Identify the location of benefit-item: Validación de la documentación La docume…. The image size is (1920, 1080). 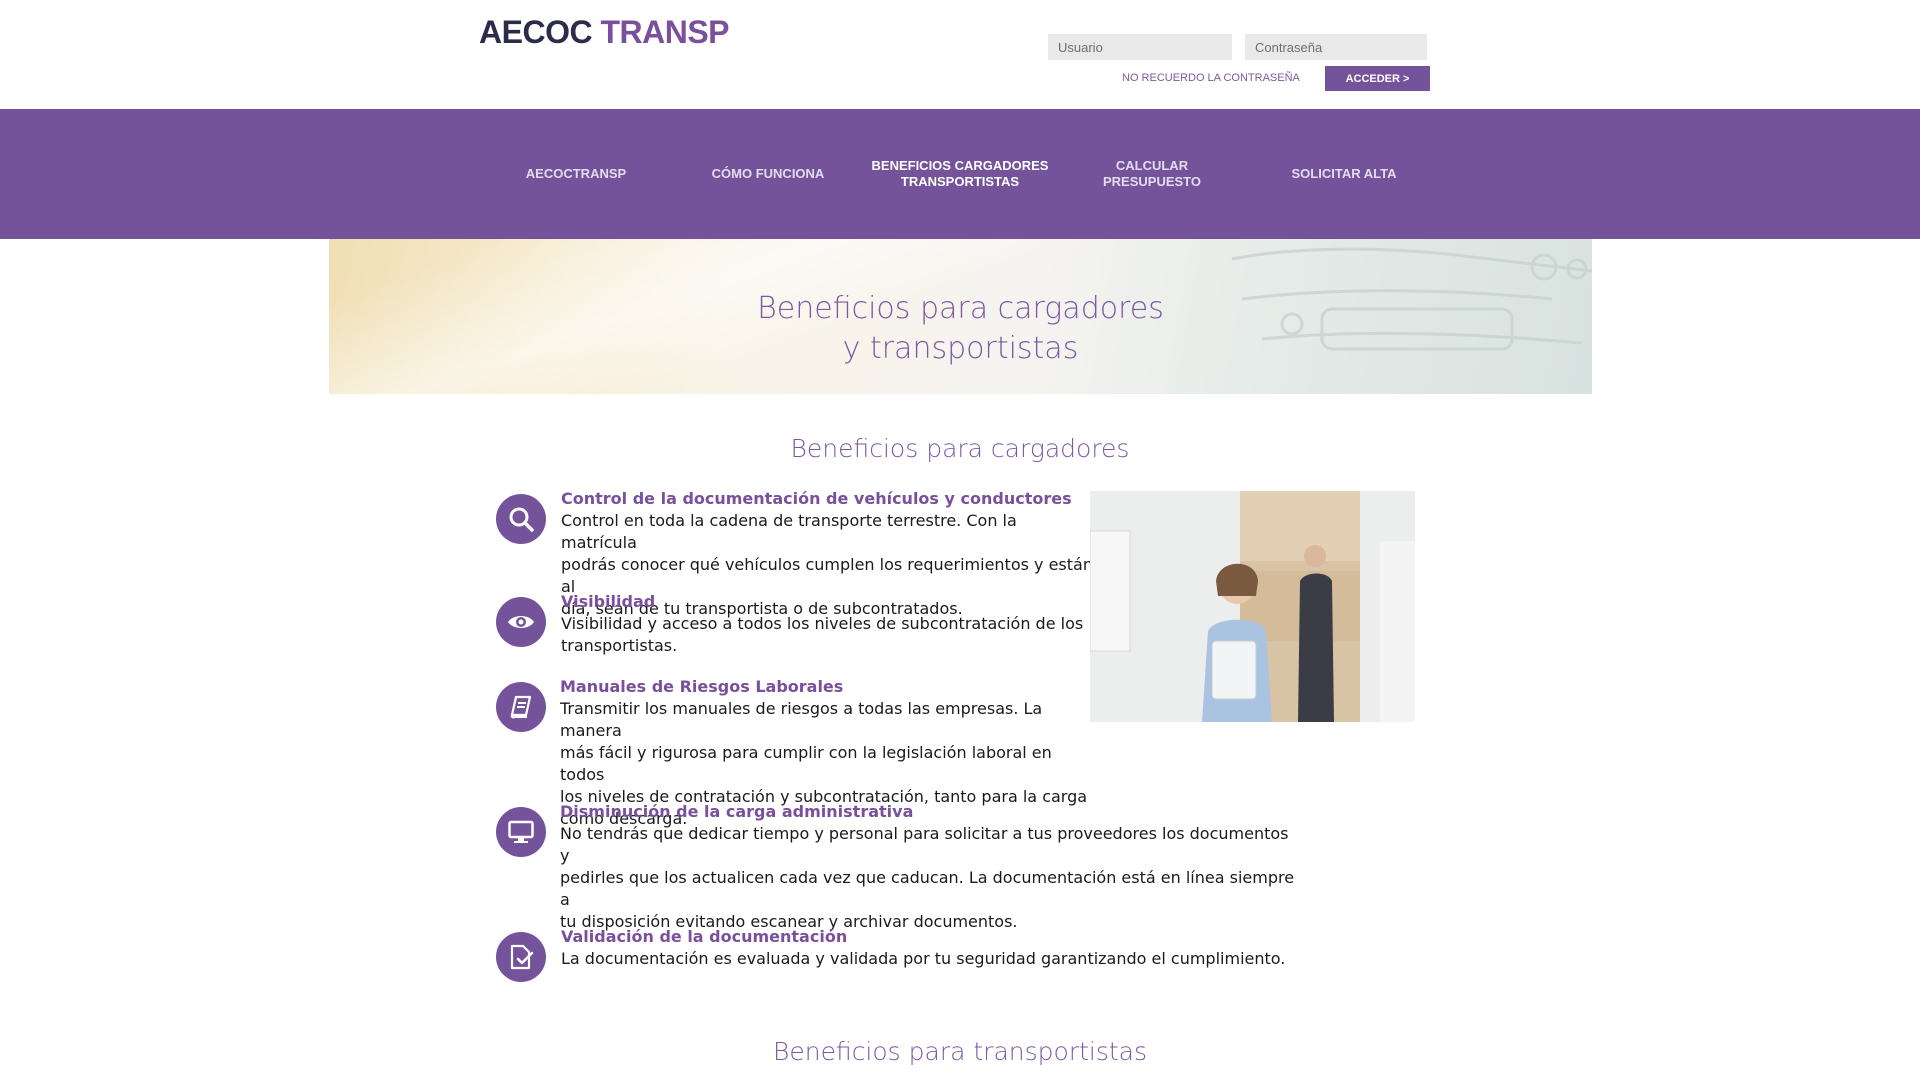
(896, 956).